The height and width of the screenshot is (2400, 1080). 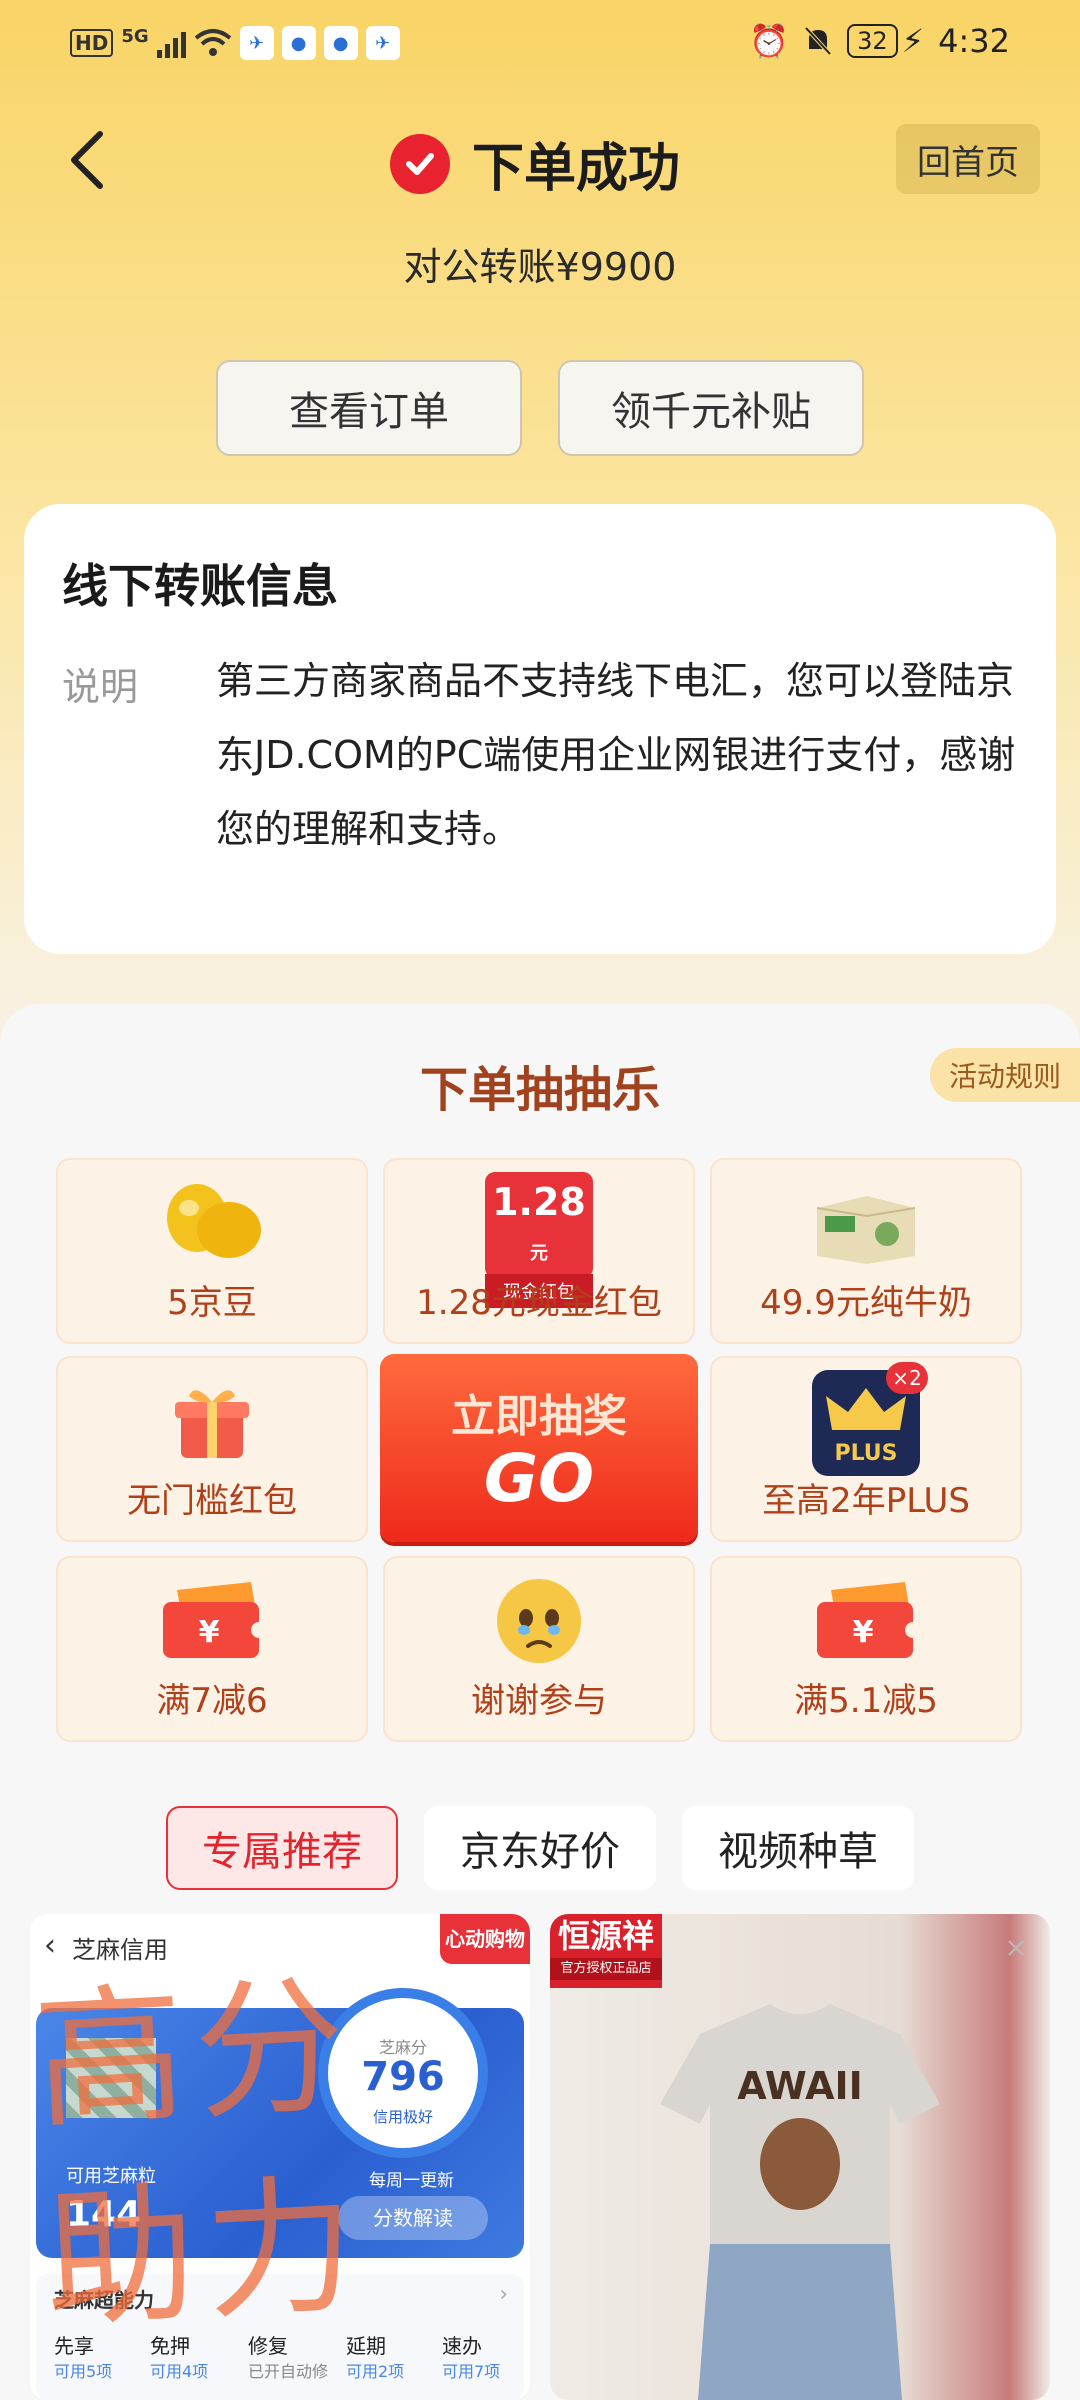 What do you see at coordinates (1016, 1948) in the screenshot?
I see `close-icon` at bounding box center [1016, 1948].